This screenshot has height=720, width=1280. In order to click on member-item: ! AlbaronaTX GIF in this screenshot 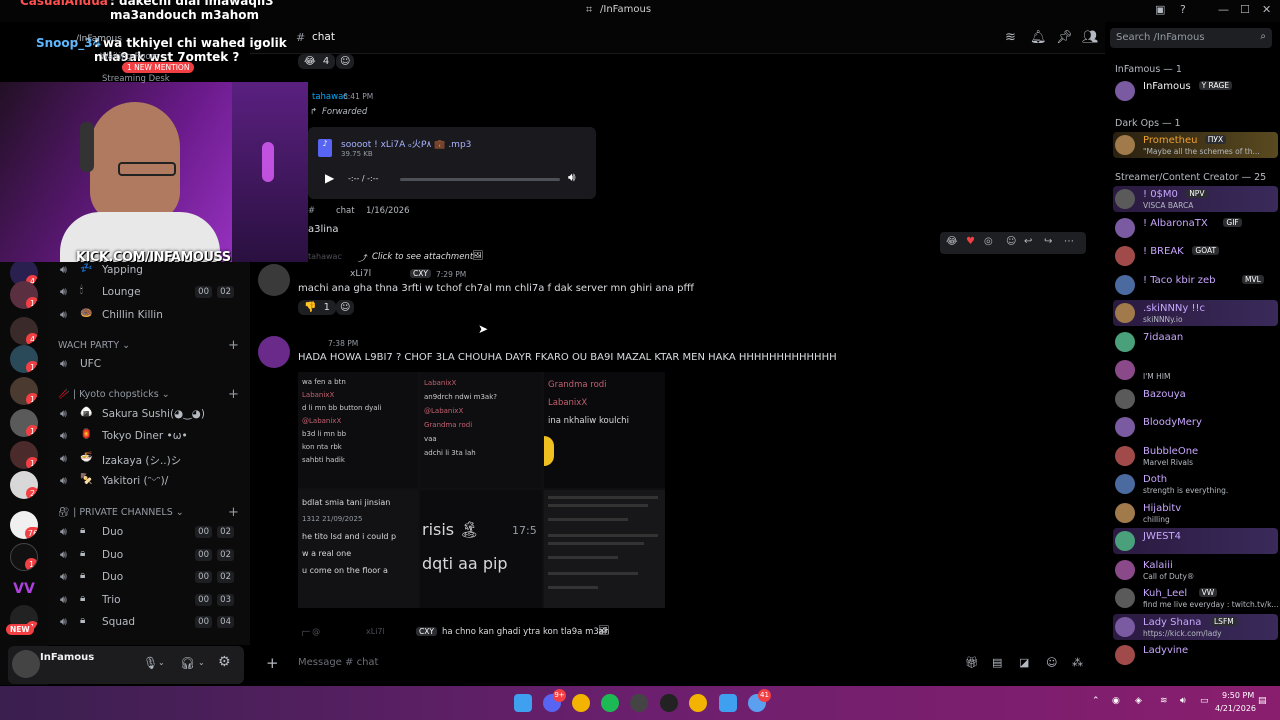, I will do `click(1195, 228)`.